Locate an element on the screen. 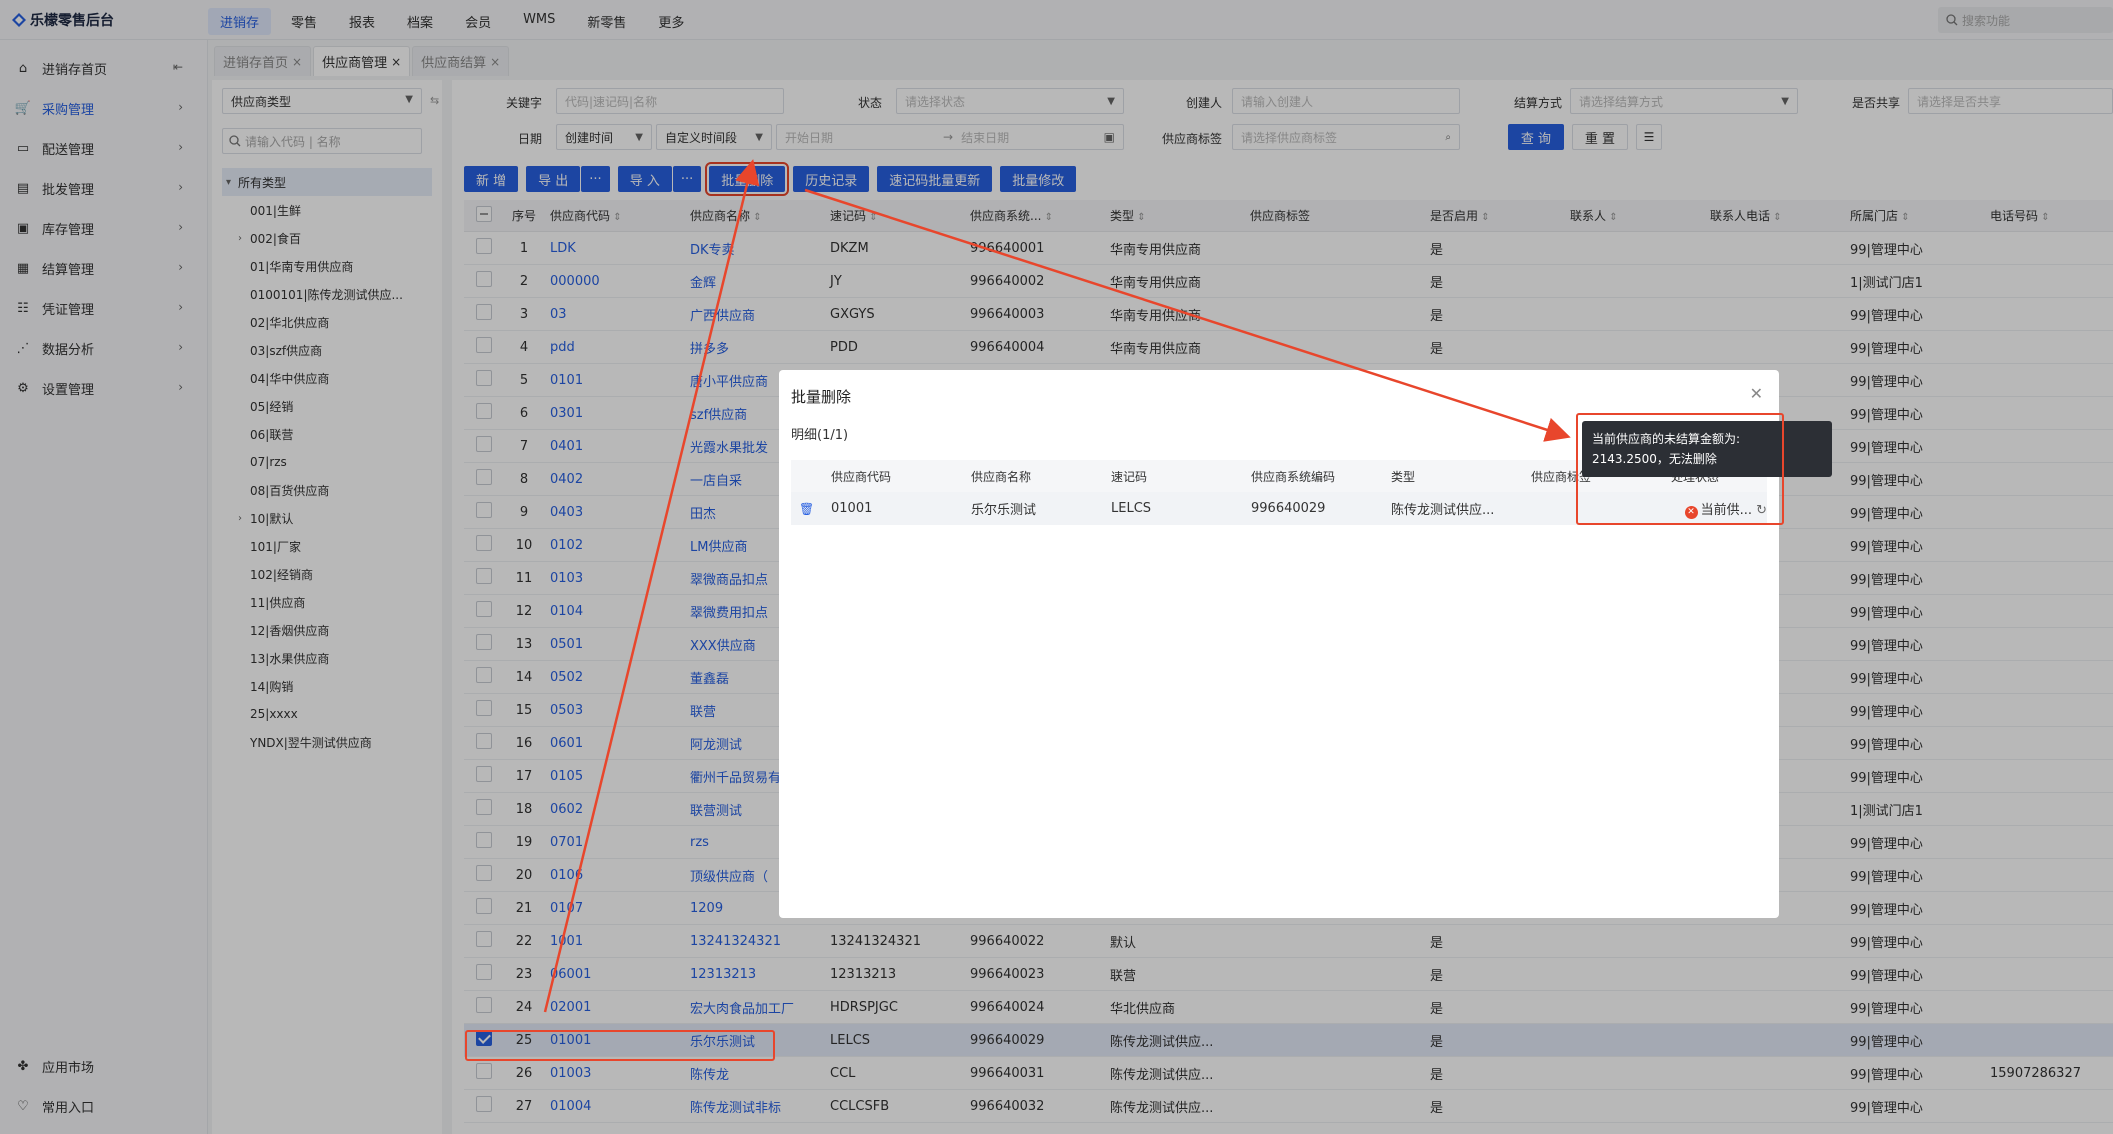 Image resolution: width=2113 pixels, height=1134 pixels. delete-icon: 🗑 is located at coordinates (806, 509).